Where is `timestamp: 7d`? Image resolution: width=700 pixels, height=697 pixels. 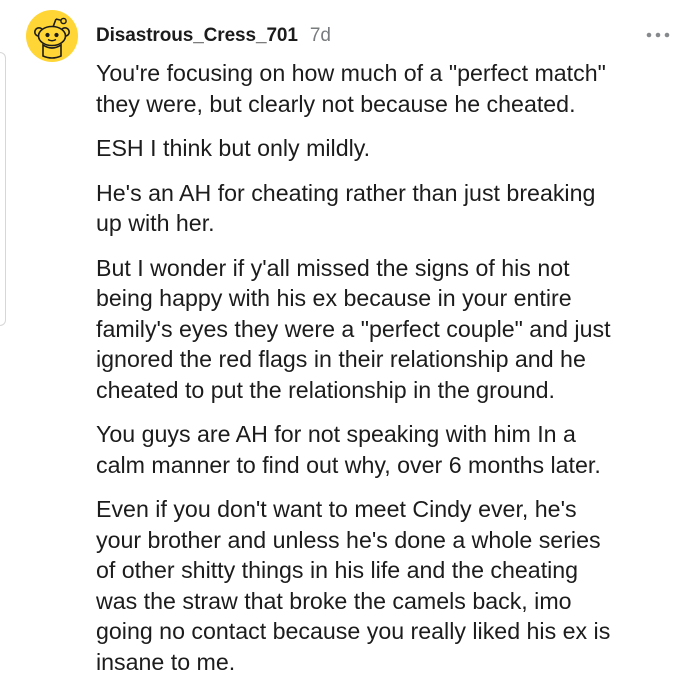
timestamp: 7d is located at coordinates (320, 35).